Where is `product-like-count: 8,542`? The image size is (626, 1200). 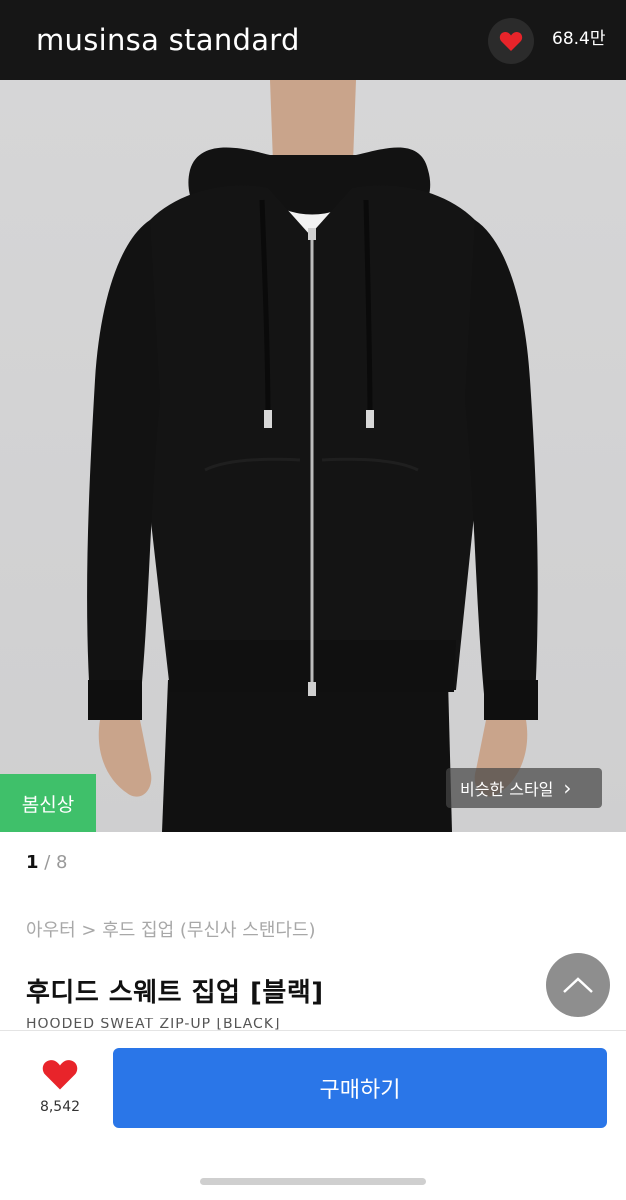
product-like-count: 8,542 is located at coordinates (60, 1107).